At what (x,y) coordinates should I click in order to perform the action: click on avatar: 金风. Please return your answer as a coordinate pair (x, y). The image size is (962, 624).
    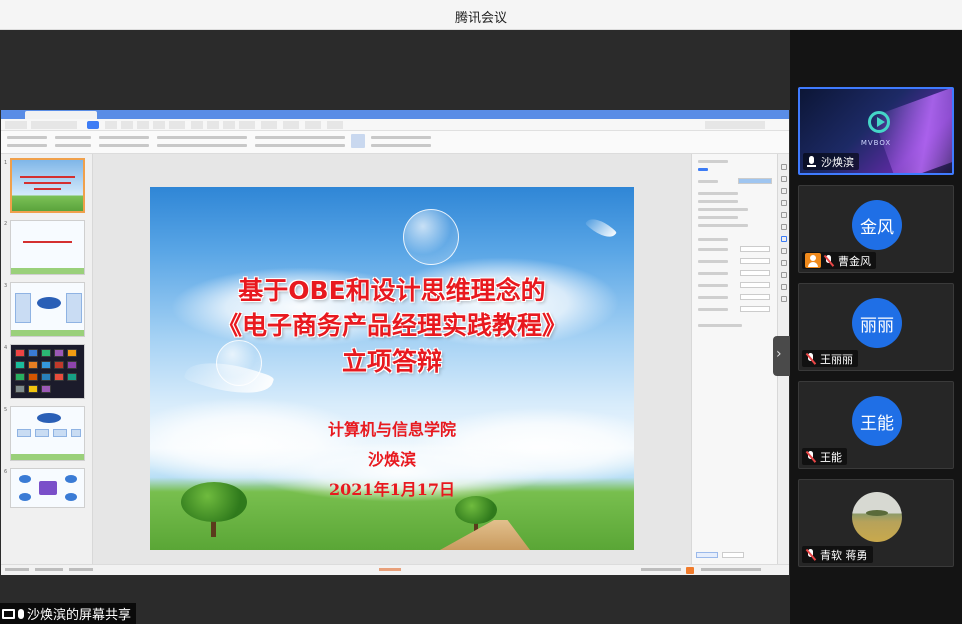
    Looking at the image, I should click on (877, 225).